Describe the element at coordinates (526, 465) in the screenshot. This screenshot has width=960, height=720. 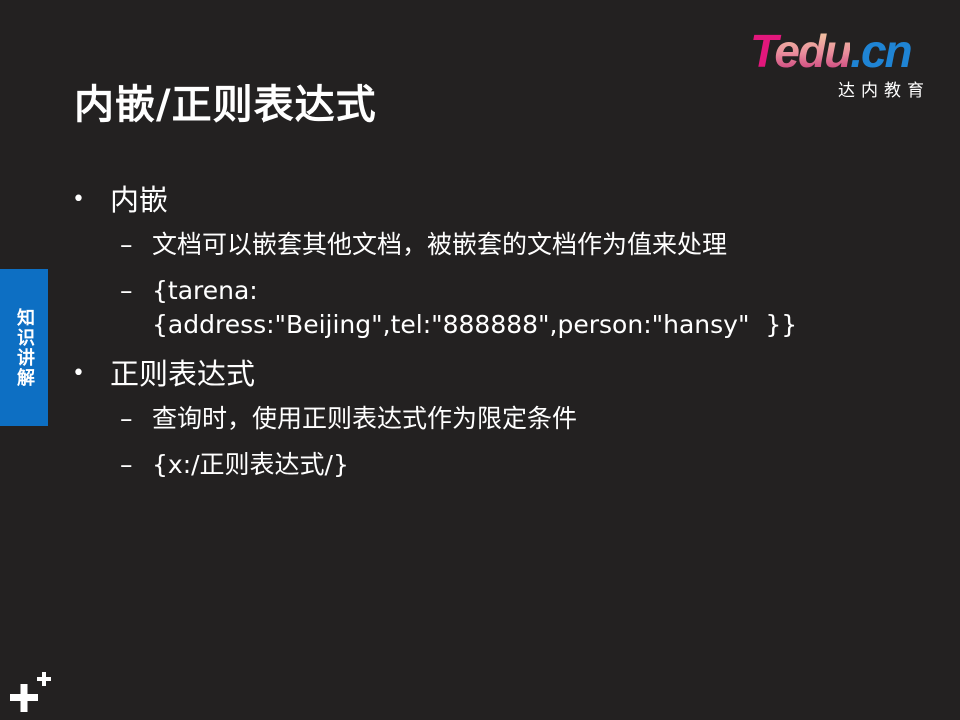
I see `sub-item: – {x:/正则表达式/}` at that location.